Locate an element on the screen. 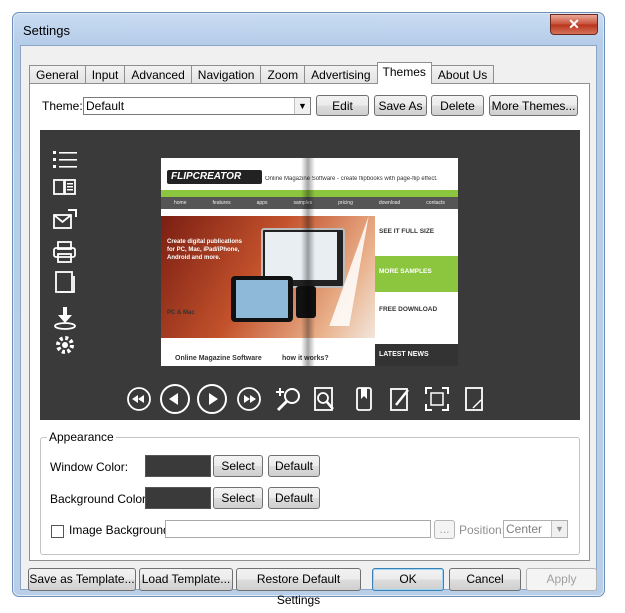  more-samples: MORE SAMPLES is located at coordinates (405, 271).